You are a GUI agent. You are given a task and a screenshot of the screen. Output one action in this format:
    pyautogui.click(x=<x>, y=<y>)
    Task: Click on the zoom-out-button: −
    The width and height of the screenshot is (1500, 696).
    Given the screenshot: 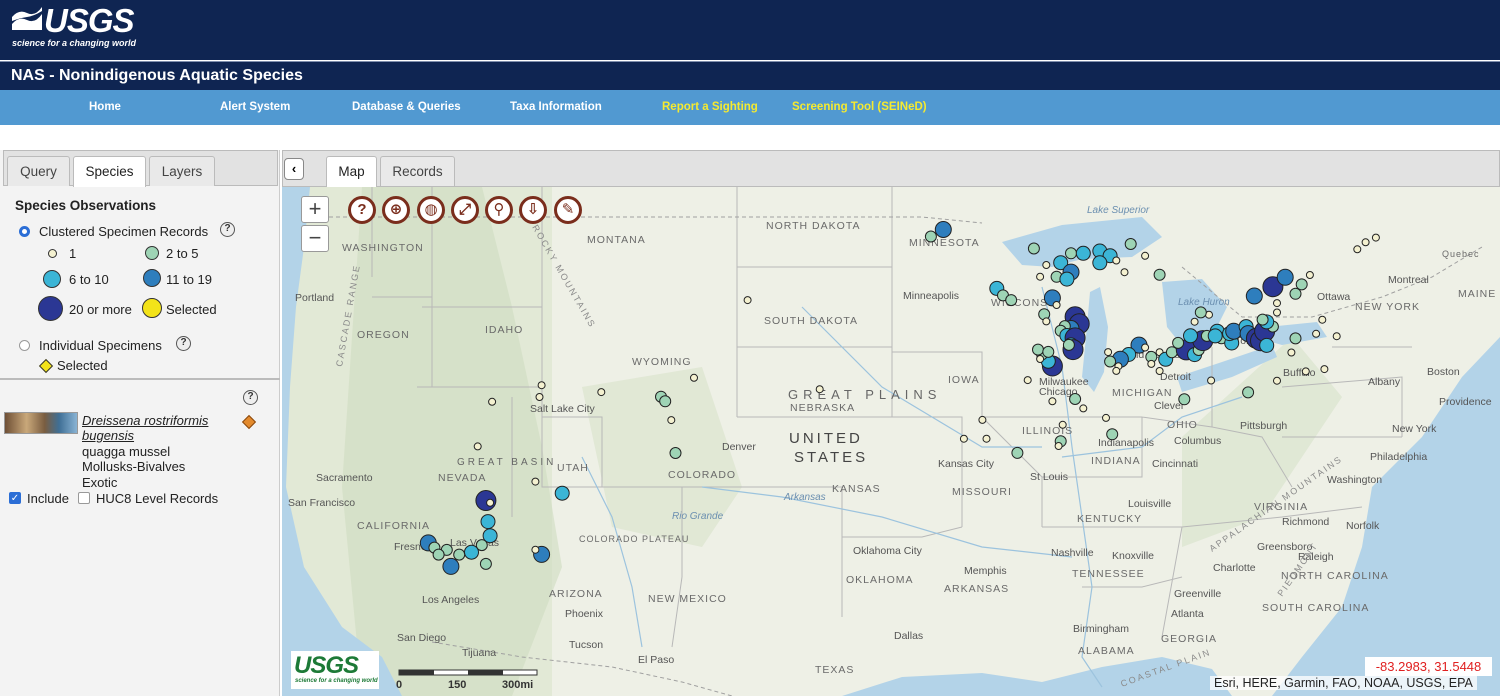 What is the action you would take?
    pyautogui.click(x=315, y=238)
    